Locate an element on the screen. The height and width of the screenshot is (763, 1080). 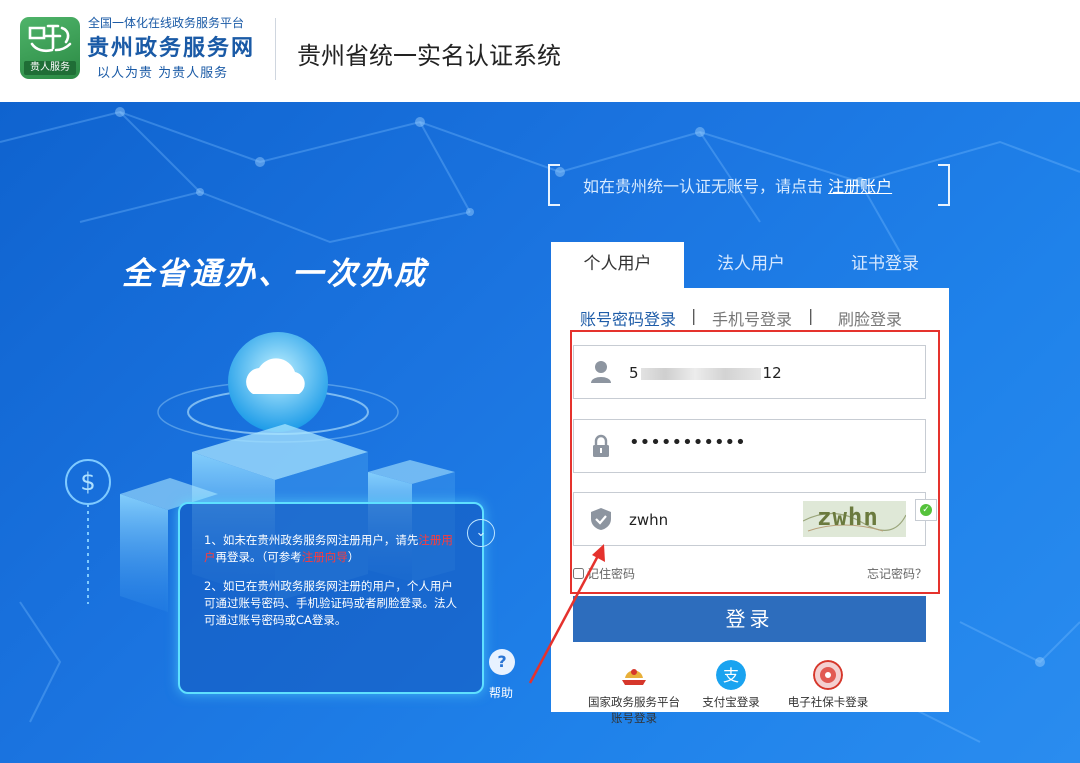
brand-slogan: 以人为贵 为贵人服务 is located at coordinates (163, 73).